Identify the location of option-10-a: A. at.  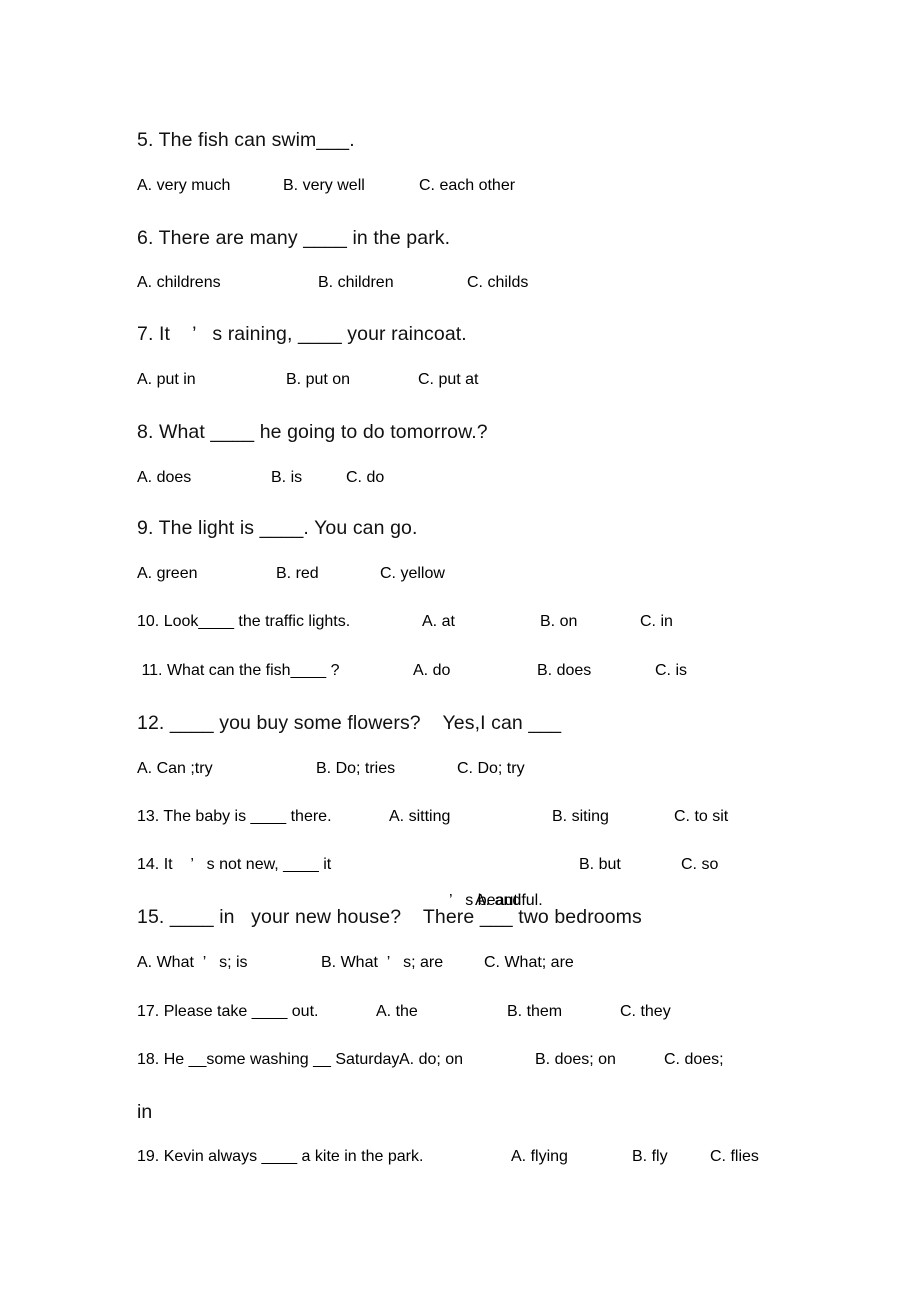
(438, 622).